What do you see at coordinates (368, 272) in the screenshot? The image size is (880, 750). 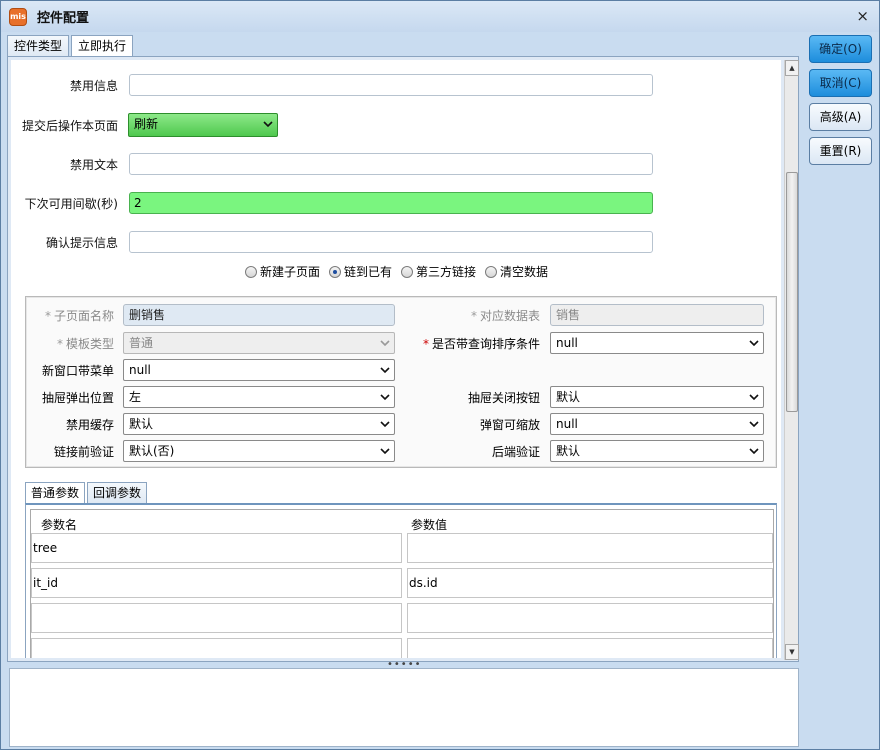 I see `radio-label: 链到已有` at bounding box center [368, 272].